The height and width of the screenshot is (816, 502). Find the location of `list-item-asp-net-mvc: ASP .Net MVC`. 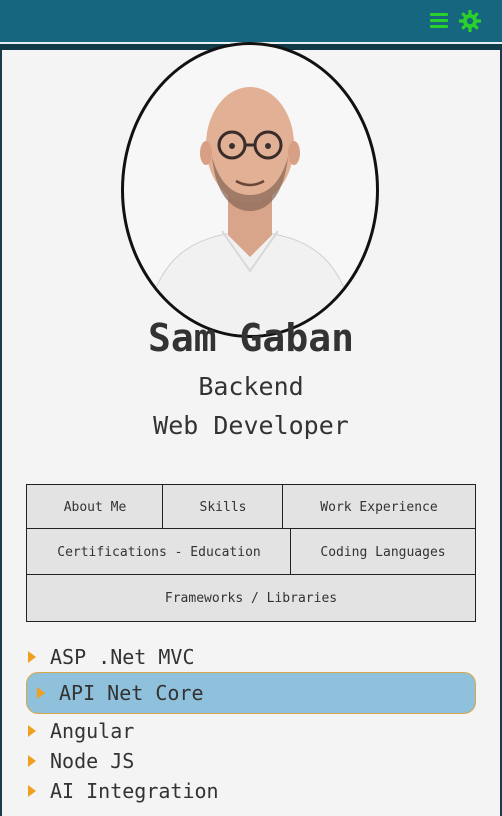

list-item-asp-net-mvc: ASP .Net MVC is located at coordinates (110, 657).